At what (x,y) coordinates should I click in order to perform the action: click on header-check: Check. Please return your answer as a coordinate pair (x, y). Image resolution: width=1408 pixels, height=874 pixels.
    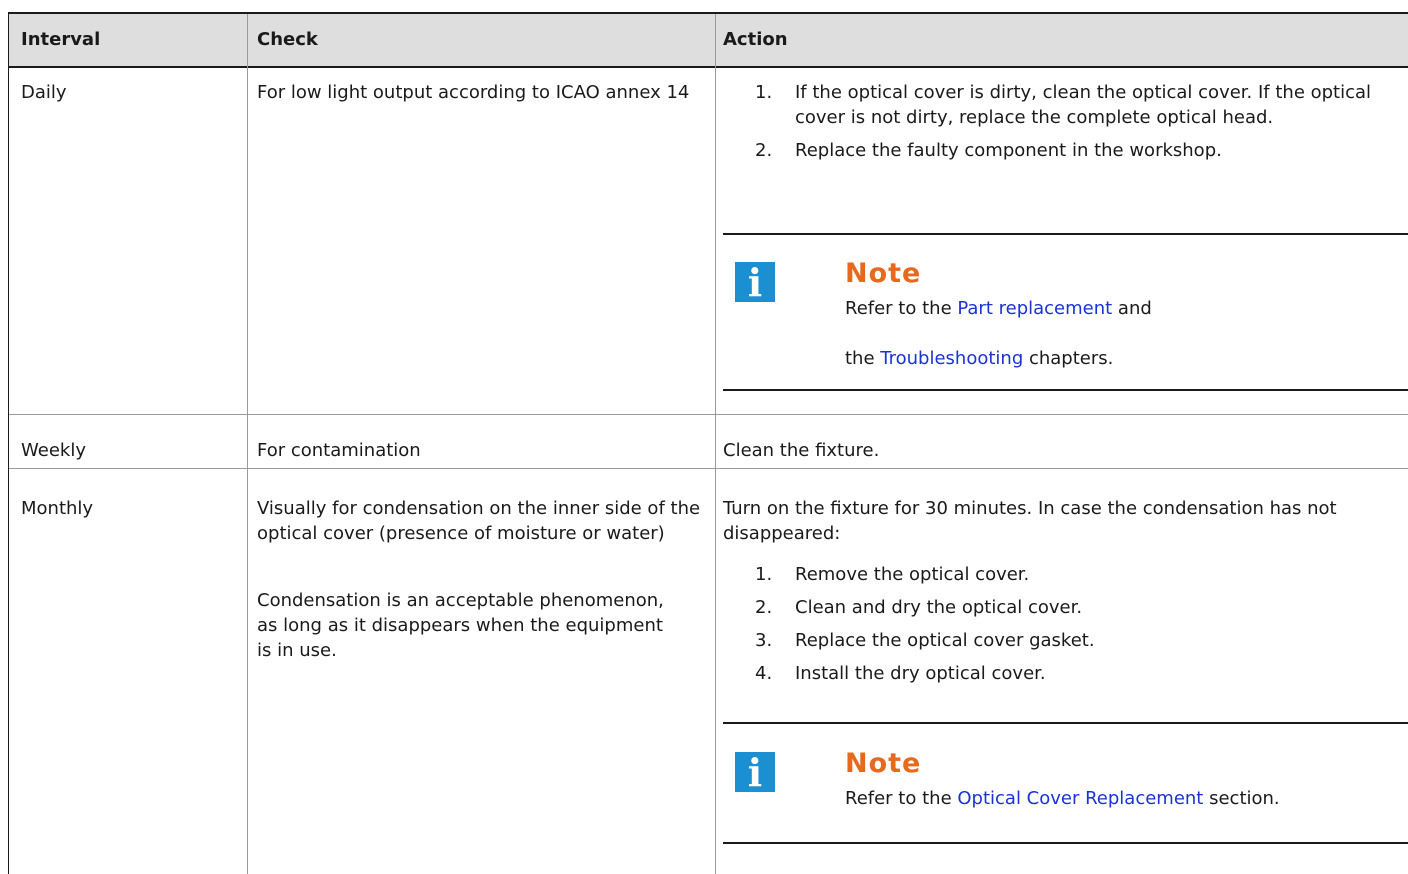
    Looking at the image, I should click on (287, 39).